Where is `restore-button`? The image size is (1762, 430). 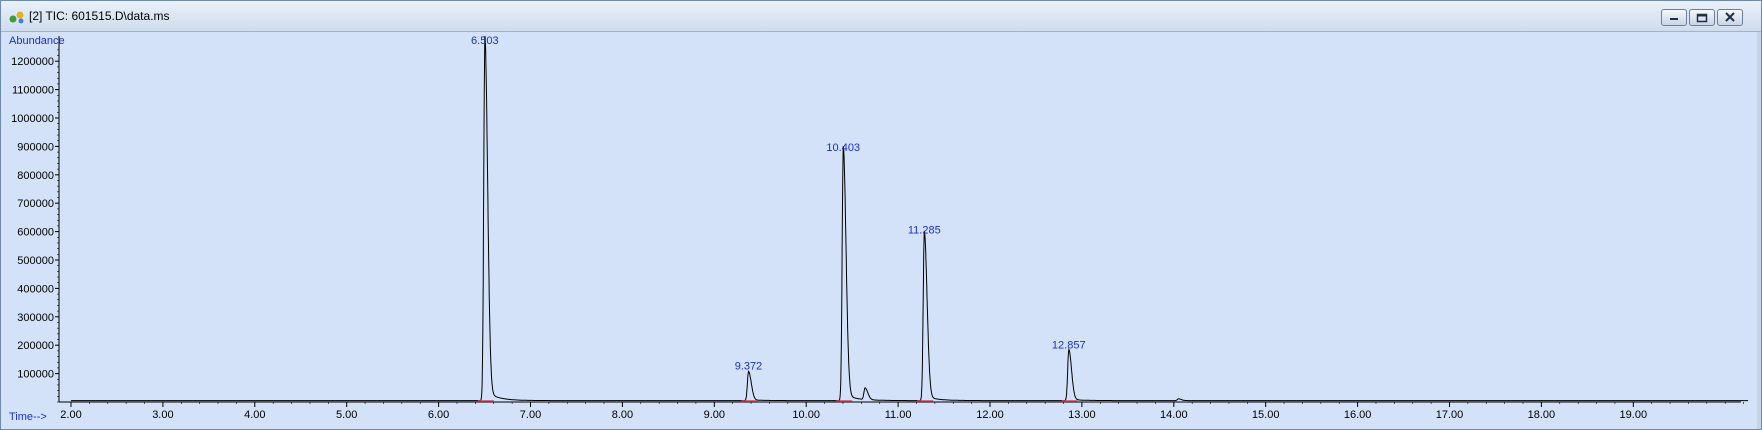
restore-button is located at coordinates (1702, 17).